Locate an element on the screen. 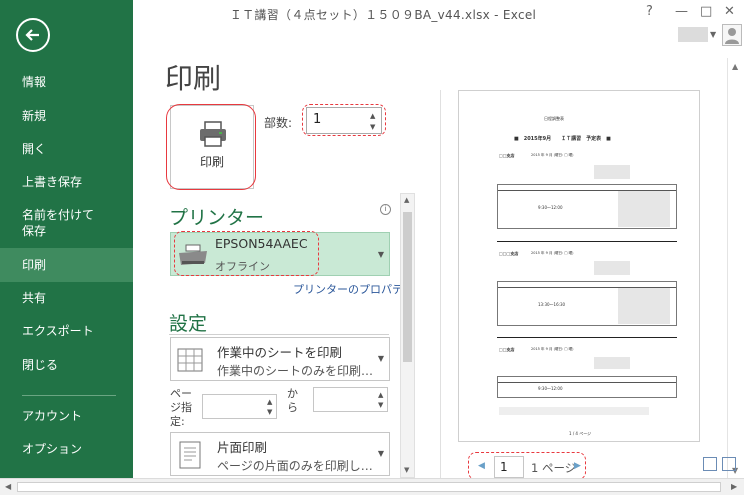 The height and width of the screenshot is (495, 744). nav-new: 新規 is located at coordinates (66, 117).